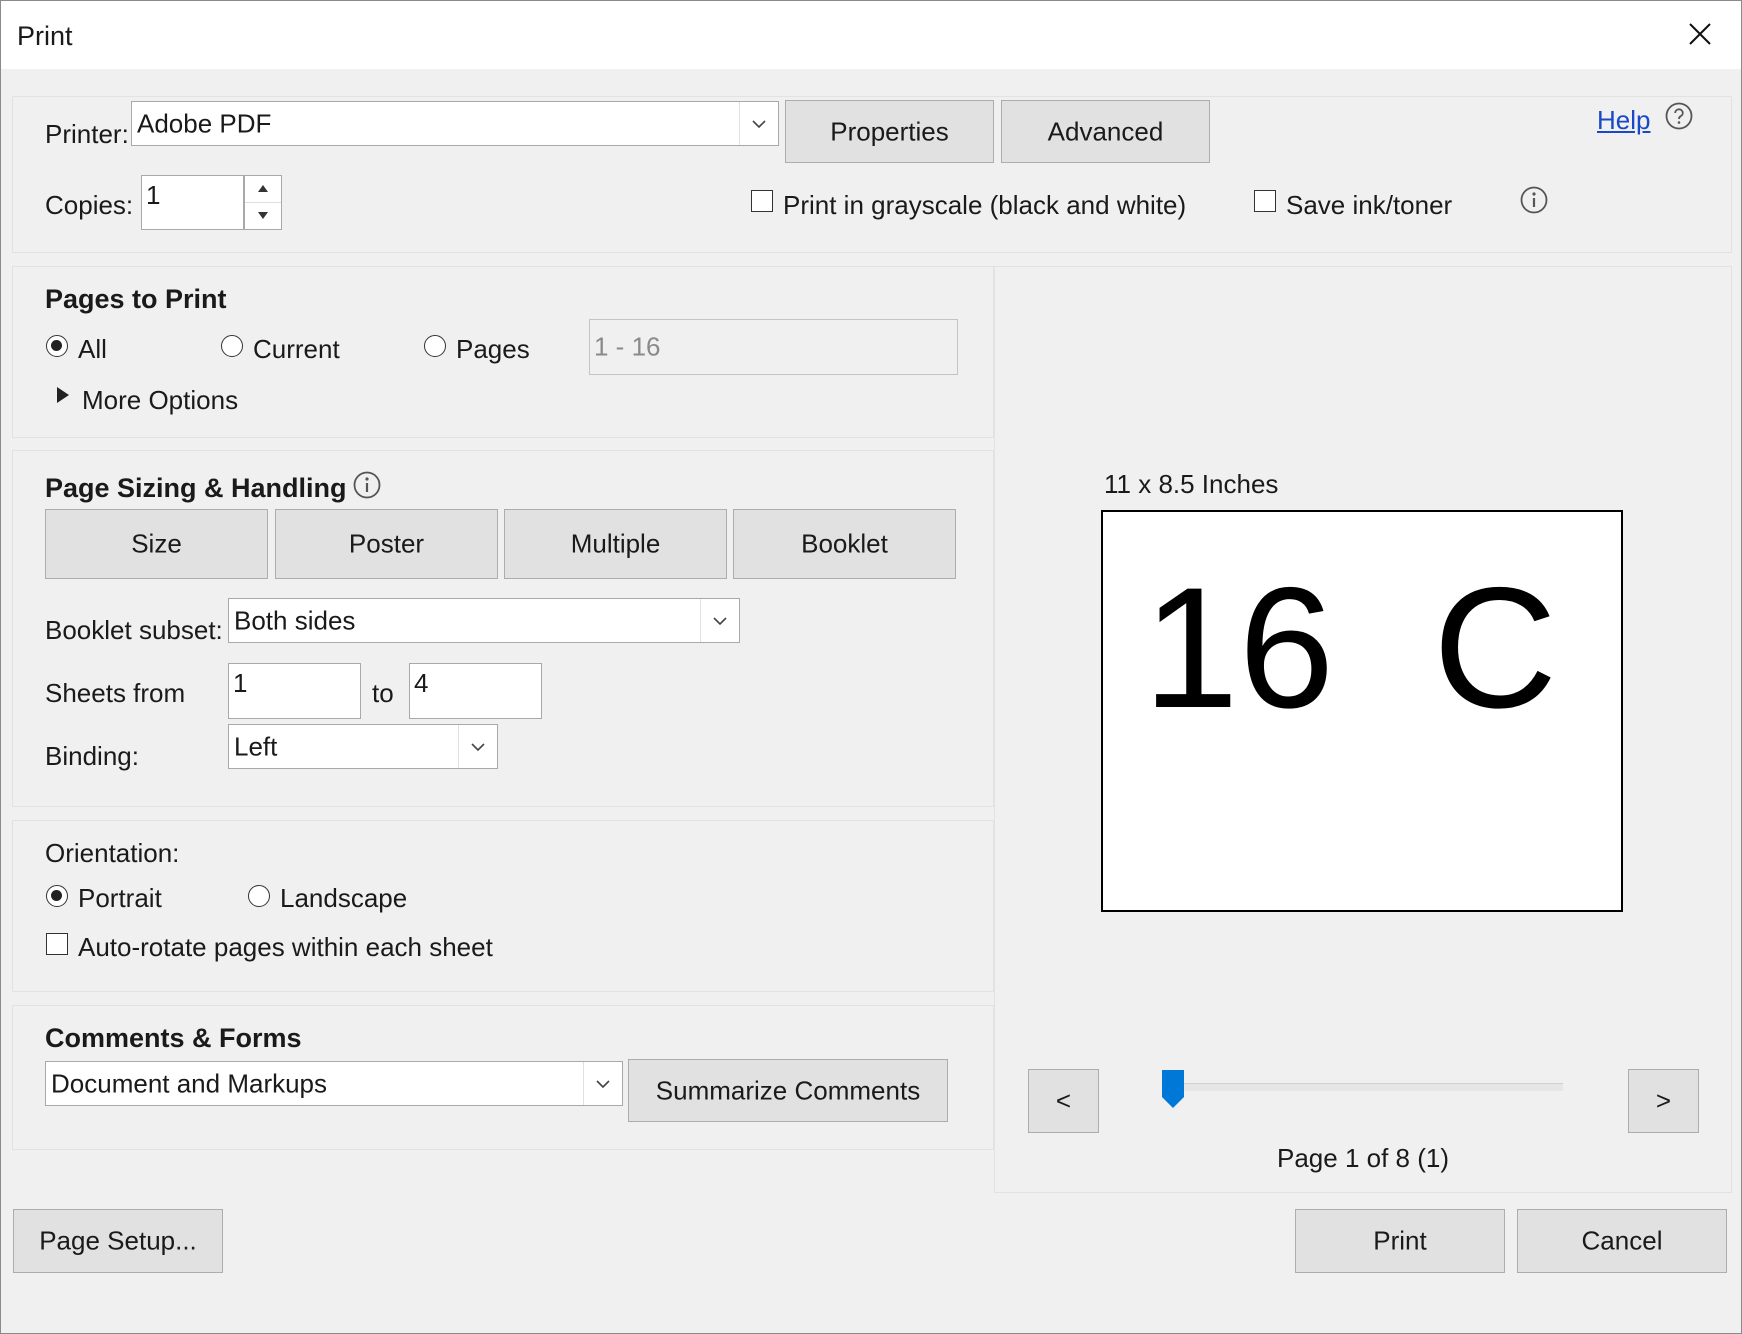  I want to click on comments-forms-heading: Comments & Forms, so click(173, 1038).